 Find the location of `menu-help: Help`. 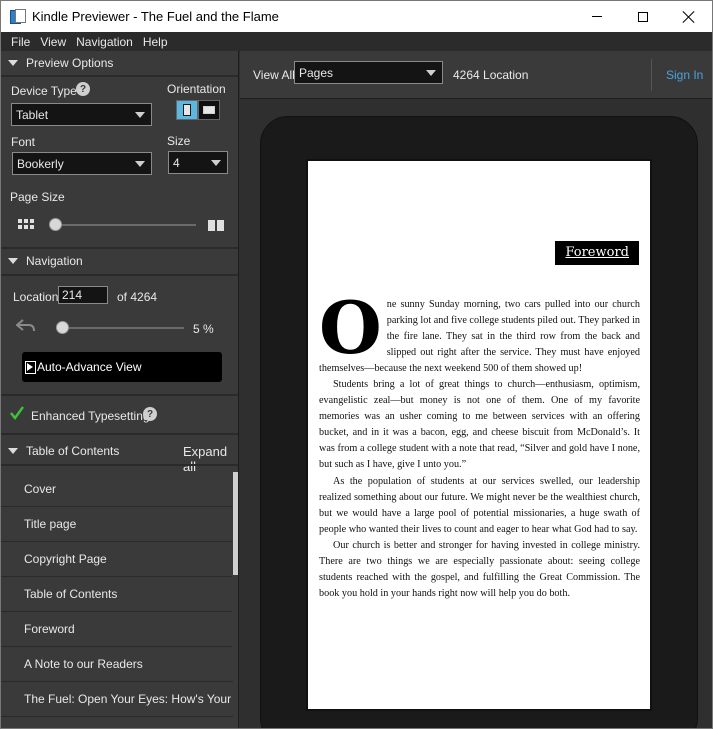

menu-help: Help is located at coordinates (156, 42).